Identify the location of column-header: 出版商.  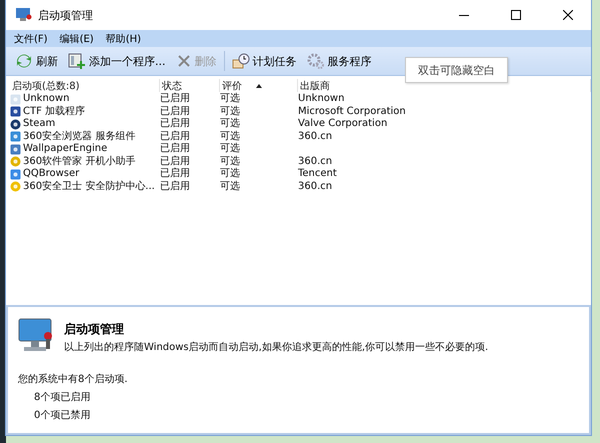
(444, 85).